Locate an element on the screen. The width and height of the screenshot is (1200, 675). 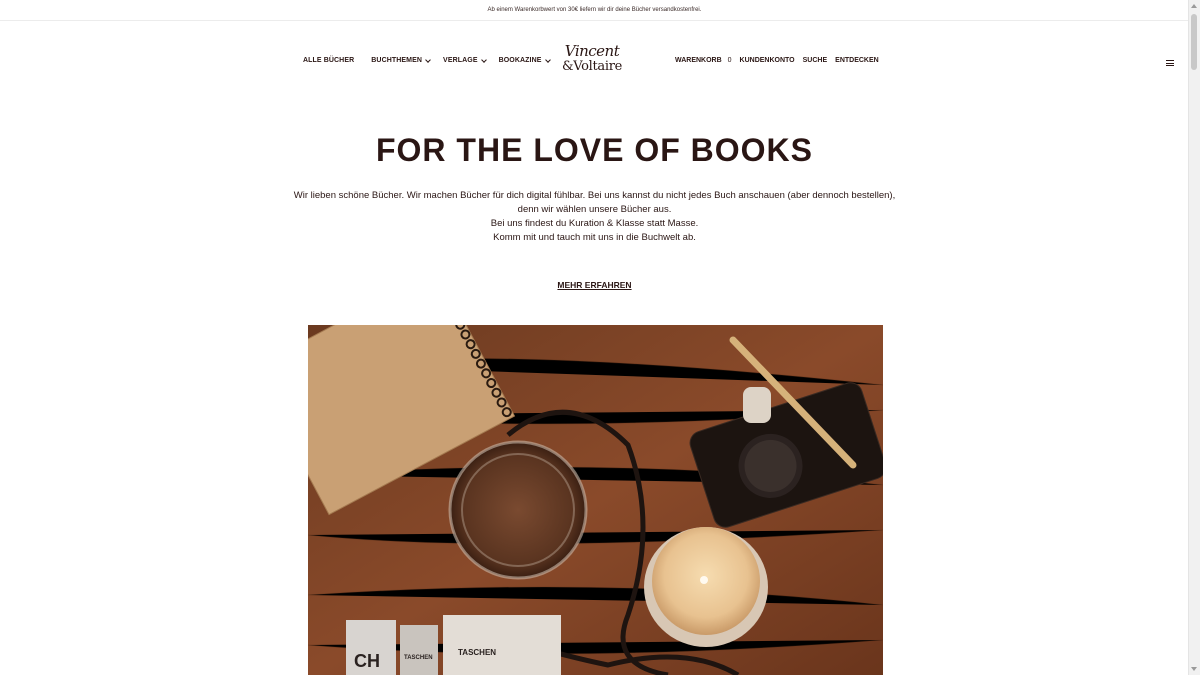
nav-item-label: ALLE BÜCHER is located at coordinates (329, 60).